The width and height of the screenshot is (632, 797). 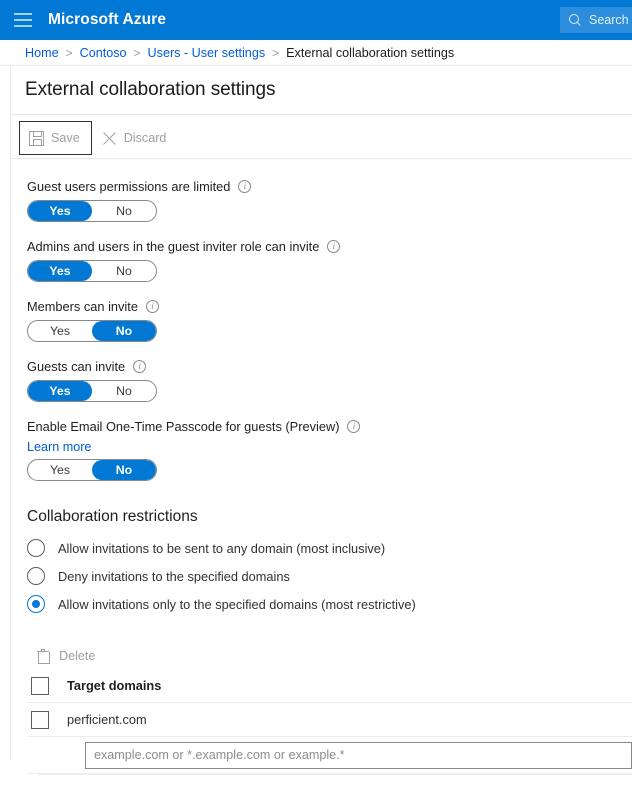 I want to click on title-divider, so click(x=321, y=114).